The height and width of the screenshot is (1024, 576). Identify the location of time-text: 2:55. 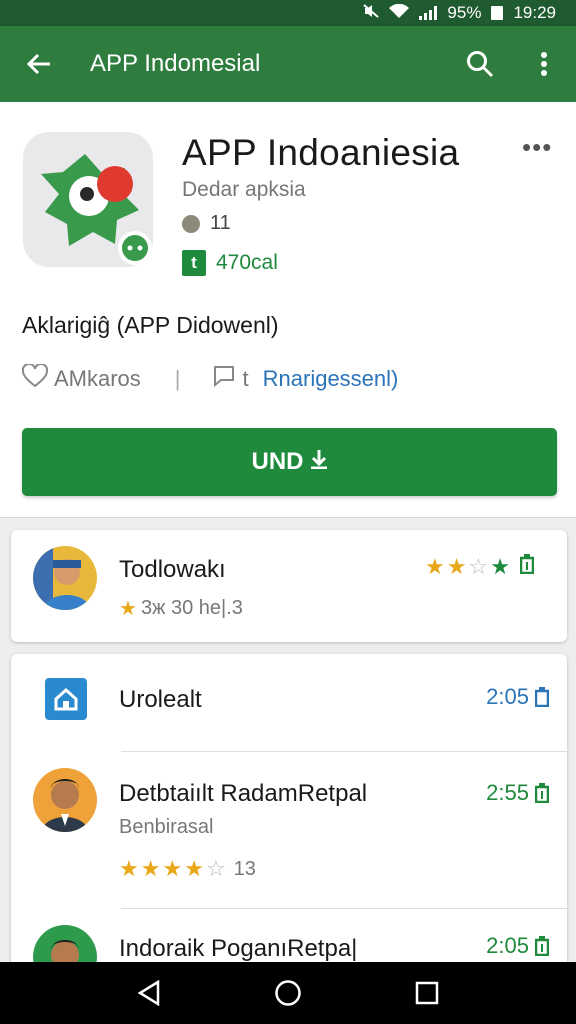
(507, 792).